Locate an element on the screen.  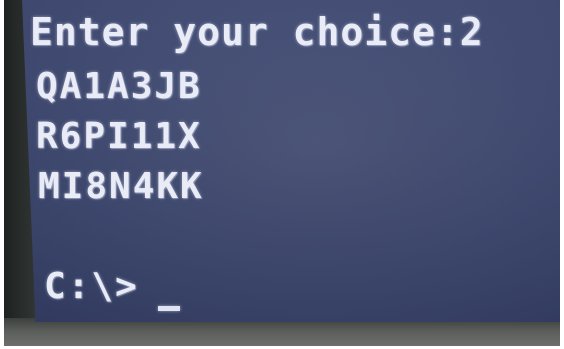
code-line-3: MI8N4KK is located at coordinates (121, 186).